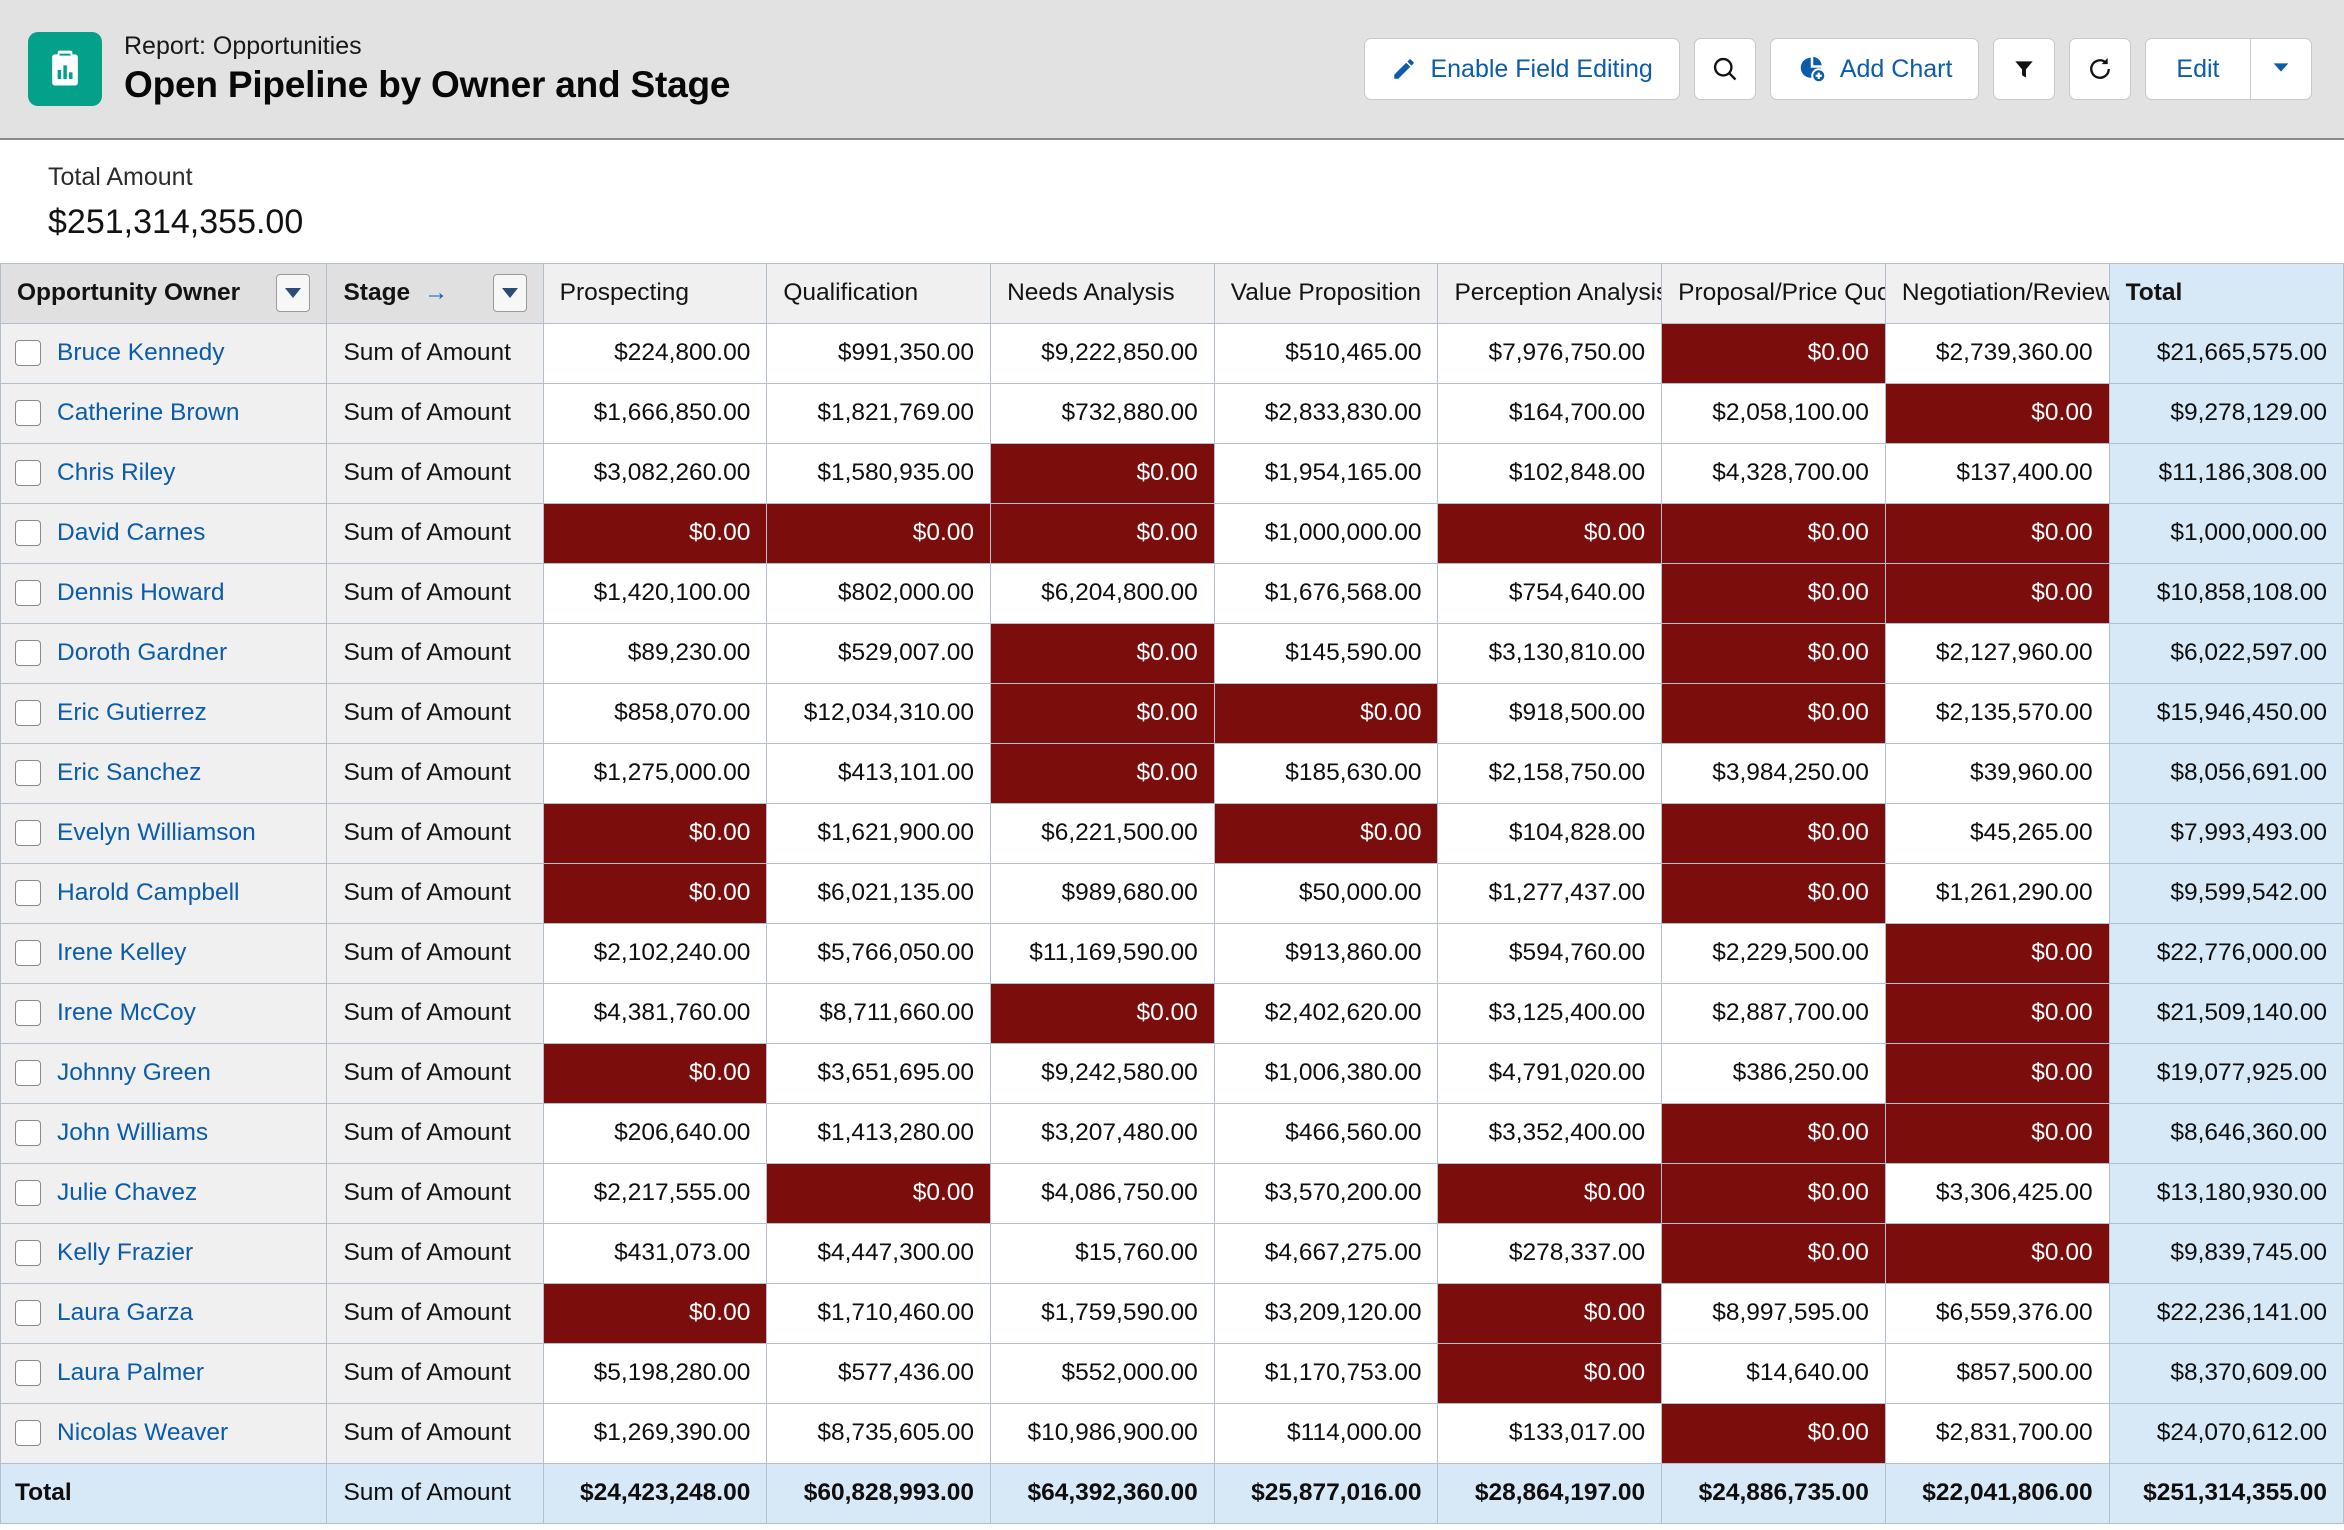 This screenshot has width=2344, height=1530. I want to click on owner-link: David Carnes, so click(131, 533).